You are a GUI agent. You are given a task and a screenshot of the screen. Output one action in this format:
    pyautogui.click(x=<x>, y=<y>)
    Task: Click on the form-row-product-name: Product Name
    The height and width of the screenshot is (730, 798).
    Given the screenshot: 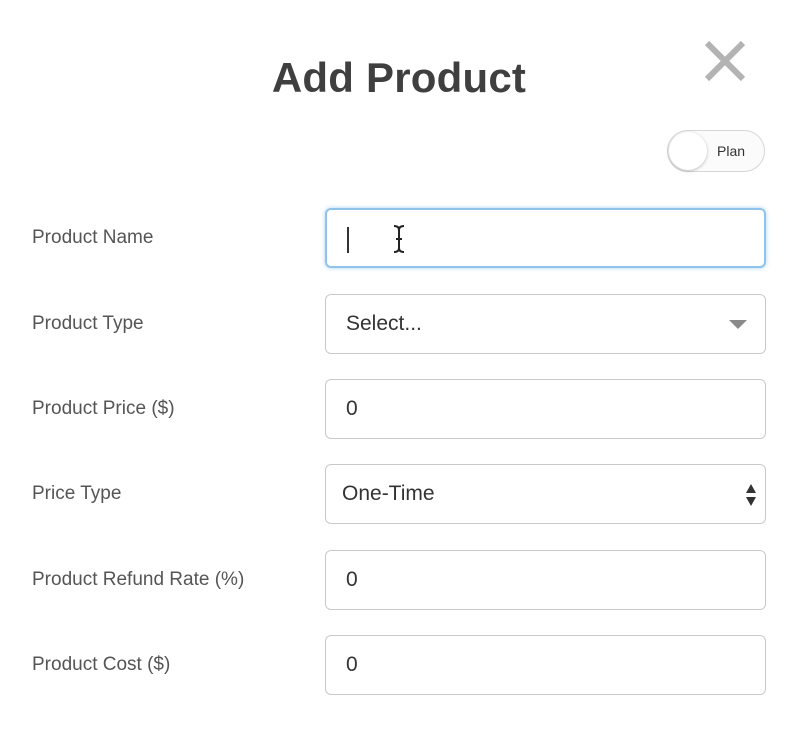 What is the action you would take?
    pyautogui.click(x=399, y=238)
    